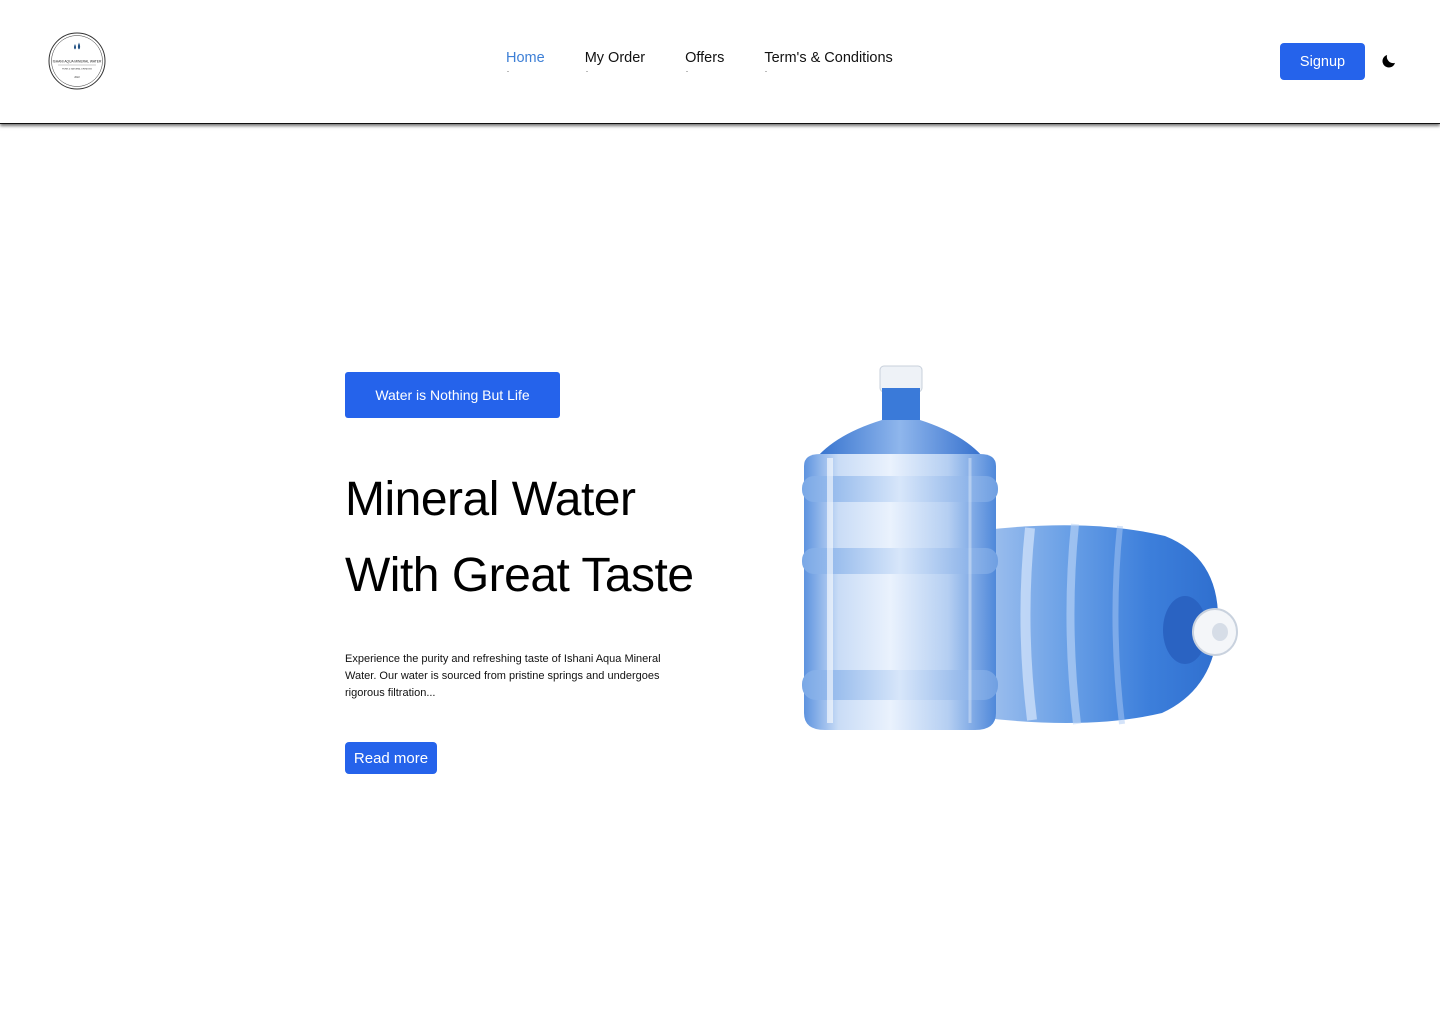  What do you see at coordinates (490, 499) in the screenshot?
I see `hero-title-line-1: Mineral Water` at bounding box center [490, 499].